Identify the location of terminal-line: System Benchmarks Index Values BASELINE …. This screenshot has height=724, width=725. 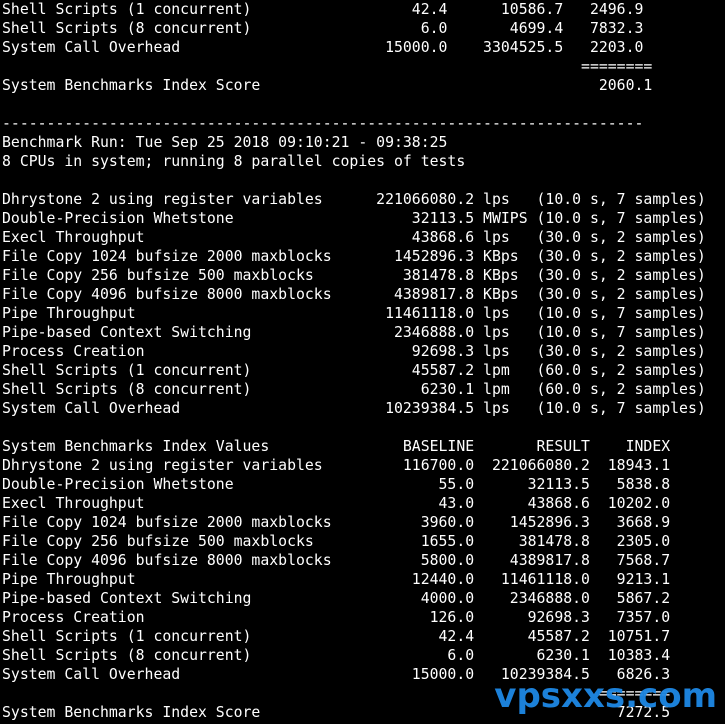
(336, 446).